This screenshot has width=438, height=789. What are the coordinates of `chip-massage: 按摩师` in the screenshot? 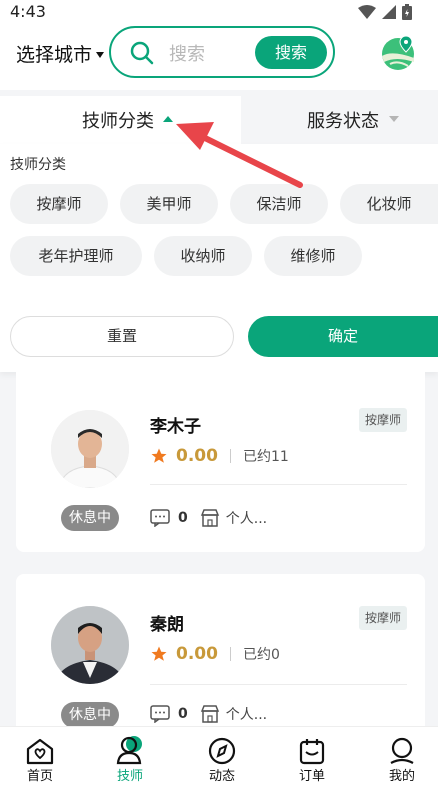 It's located at (59, 204).